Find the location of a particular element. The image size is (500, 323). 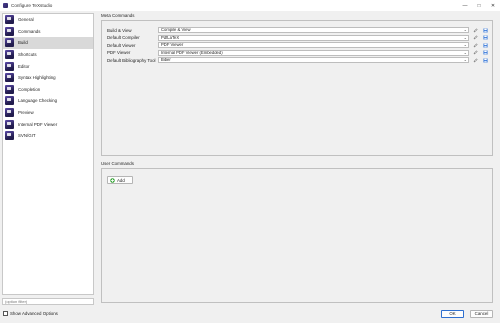

svn-git-icon is located at coordinates (9, 136).